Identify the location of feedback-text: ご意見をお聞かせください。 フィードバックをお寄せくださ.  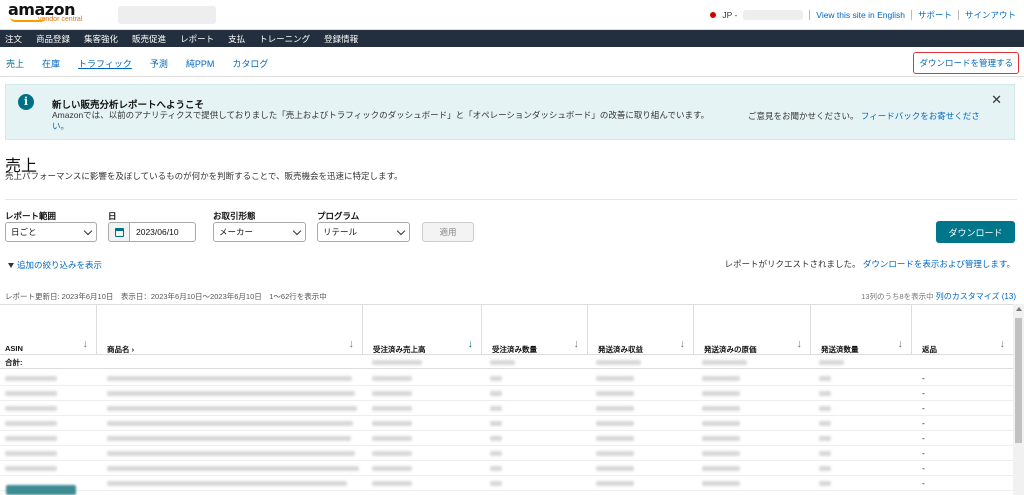
(864, 116).